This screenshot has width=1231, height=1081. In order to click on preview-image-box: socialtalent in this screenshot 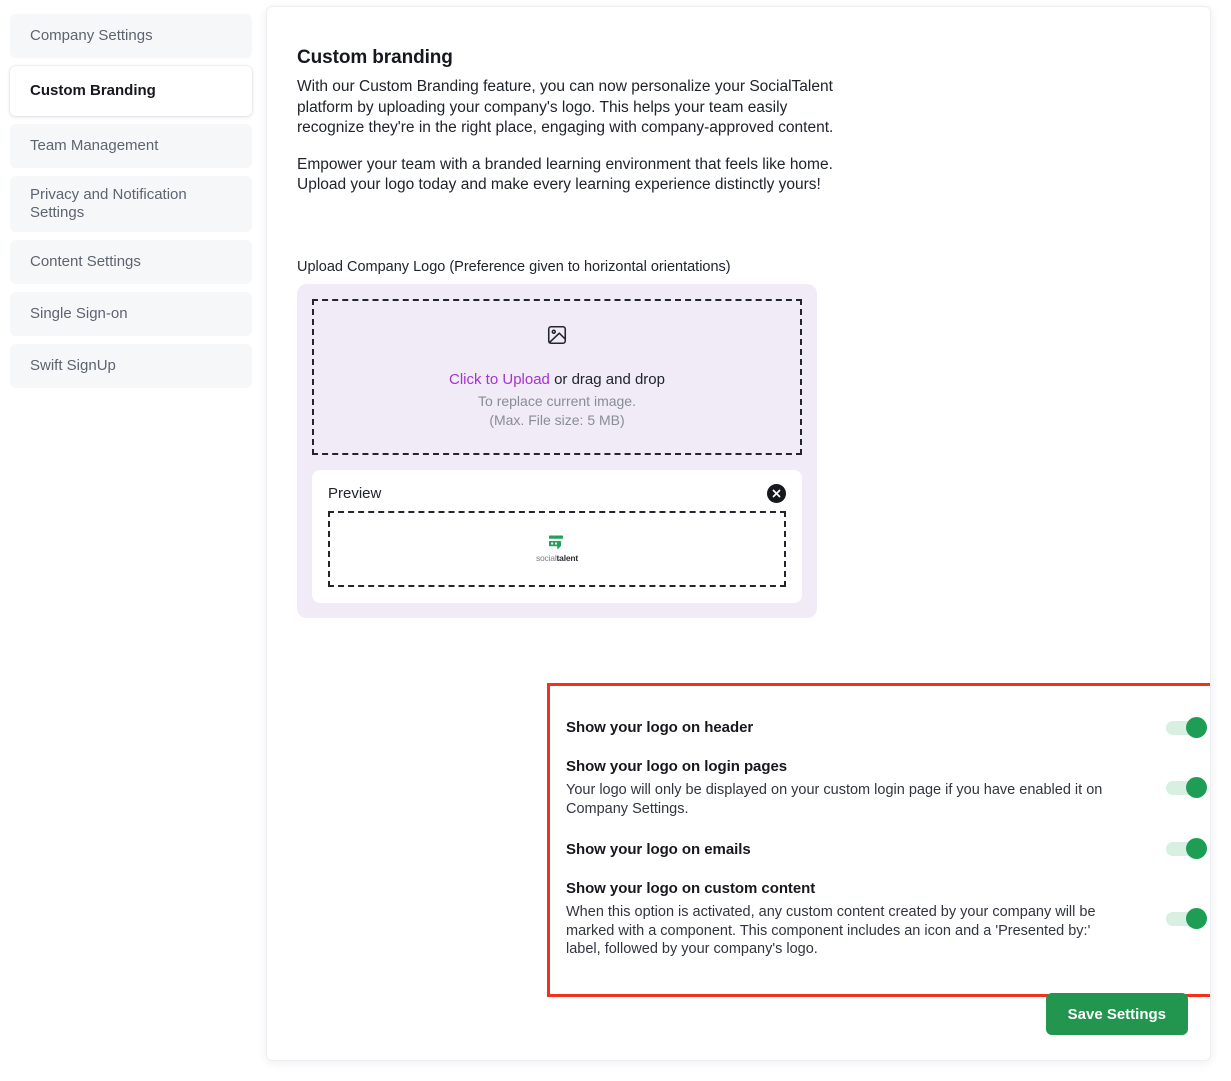, I will do `click(557, 549)`.